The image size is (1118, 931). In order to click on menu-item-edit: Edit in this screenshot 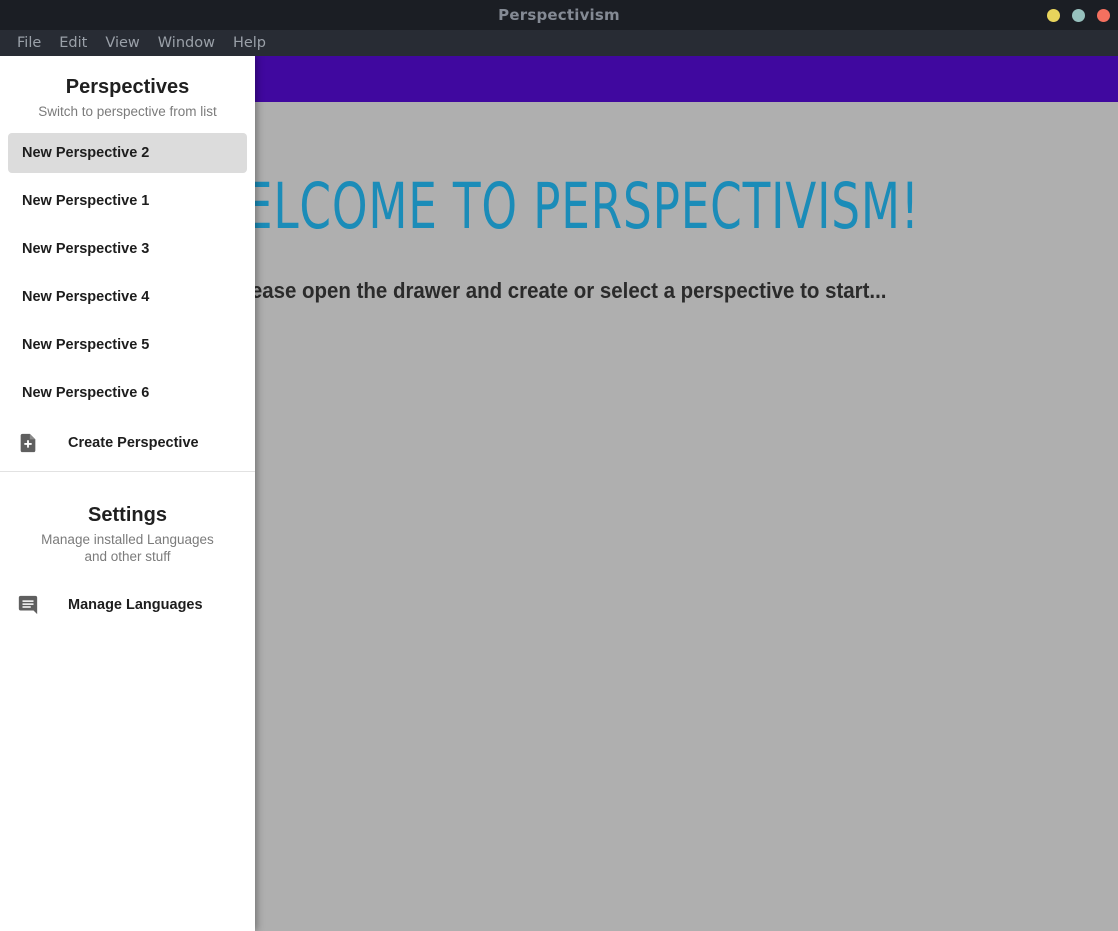, I will do `click(73, 43)`.